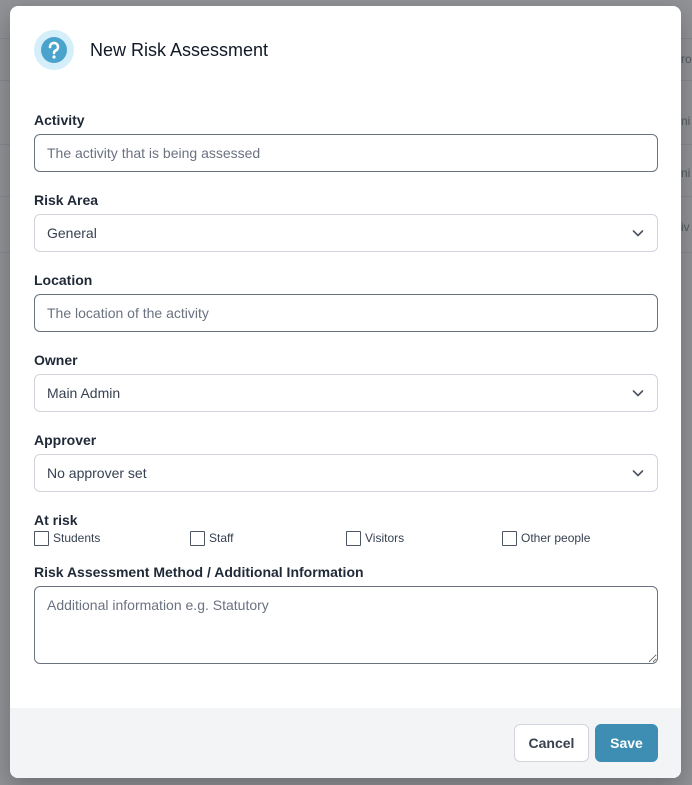 This screenshot has width=692, height=785. I want to click on dialog-header: New Risk Assessment, so click(151, 50).